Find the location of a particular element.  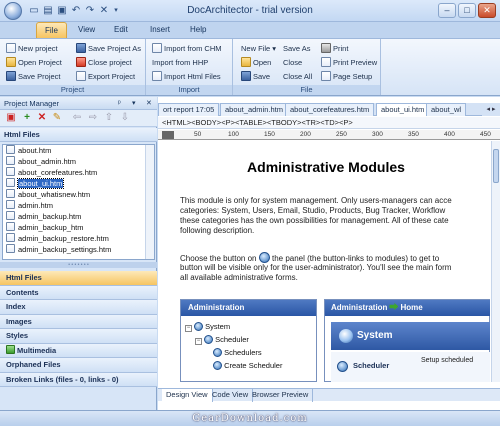

doc-tab-about-admin: about_admin.htm is located at coordinates (254, 109).